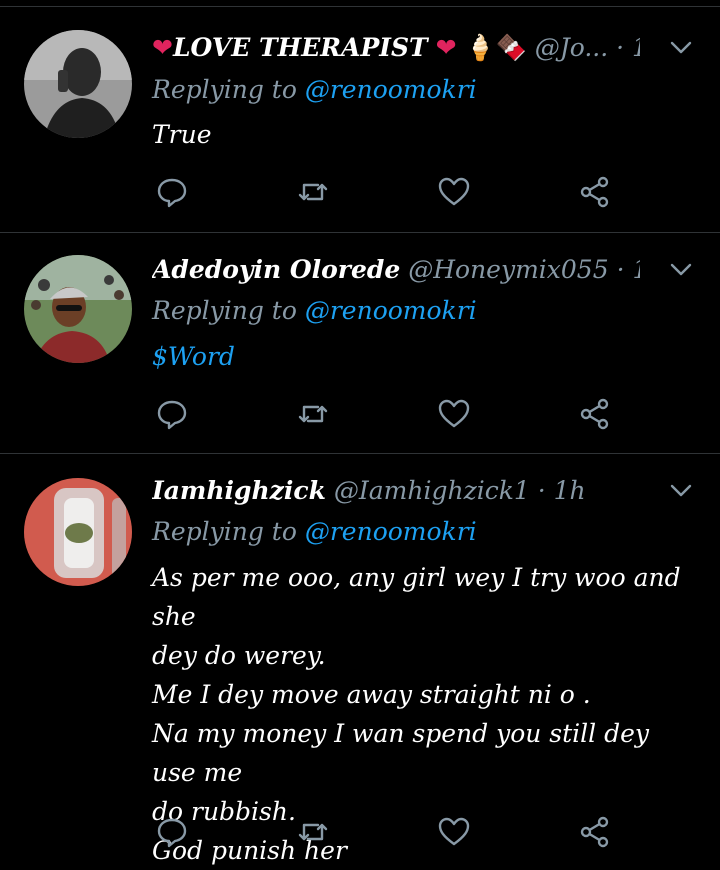 This screenshot has height=870, width=720. Describe the element at coordinates (508, 269) in the screenshot. I see `handle: @Honeymix055` at that location.